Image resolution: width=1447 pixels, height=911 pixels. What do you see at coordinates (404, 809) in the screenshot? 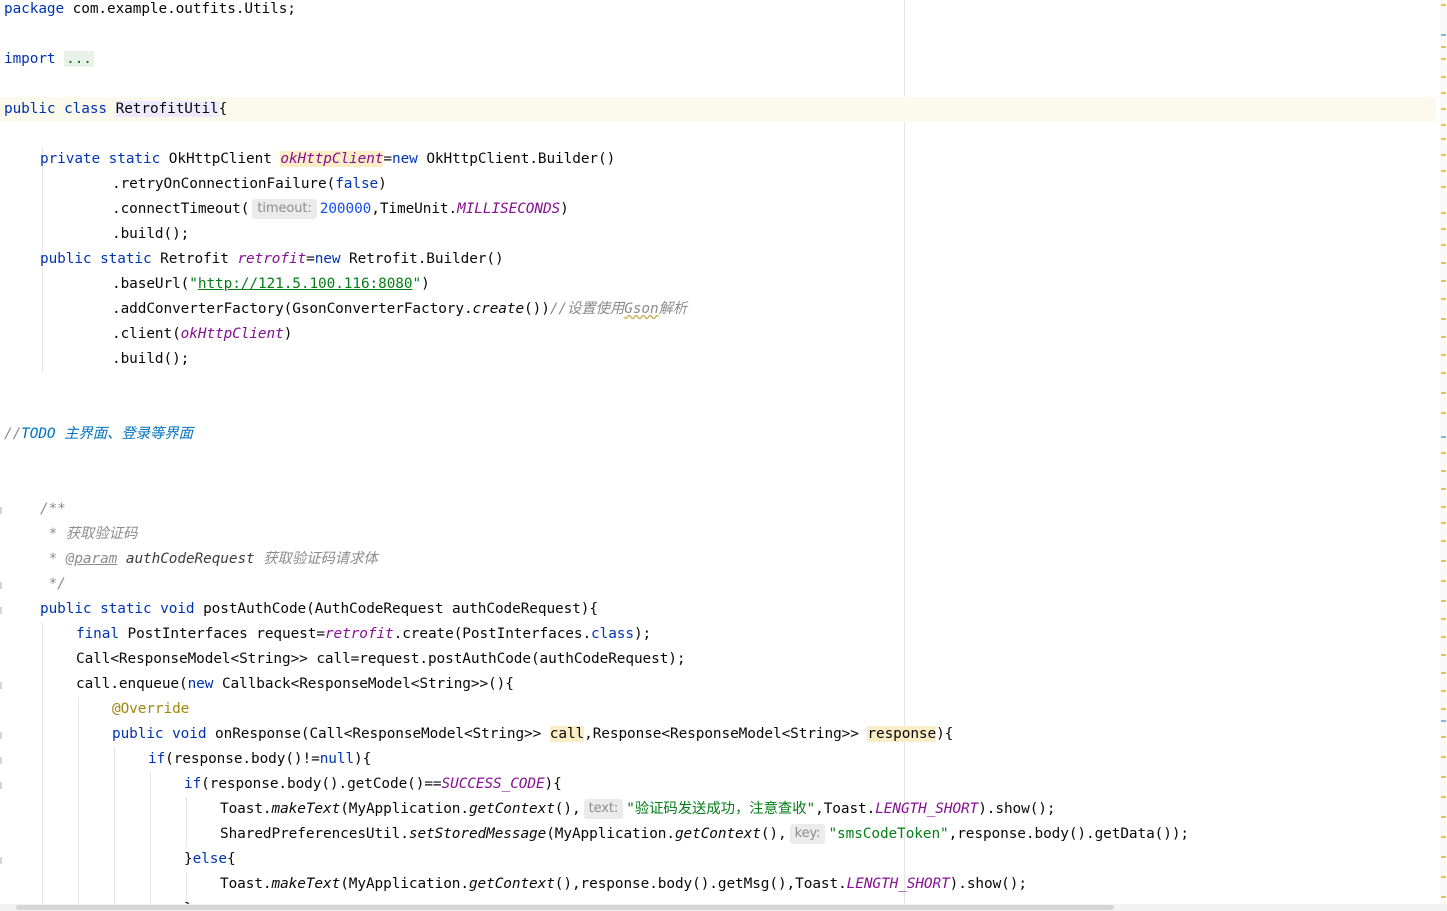
I see `code-text: (MyApplication.` at bounding box center [404, 809].